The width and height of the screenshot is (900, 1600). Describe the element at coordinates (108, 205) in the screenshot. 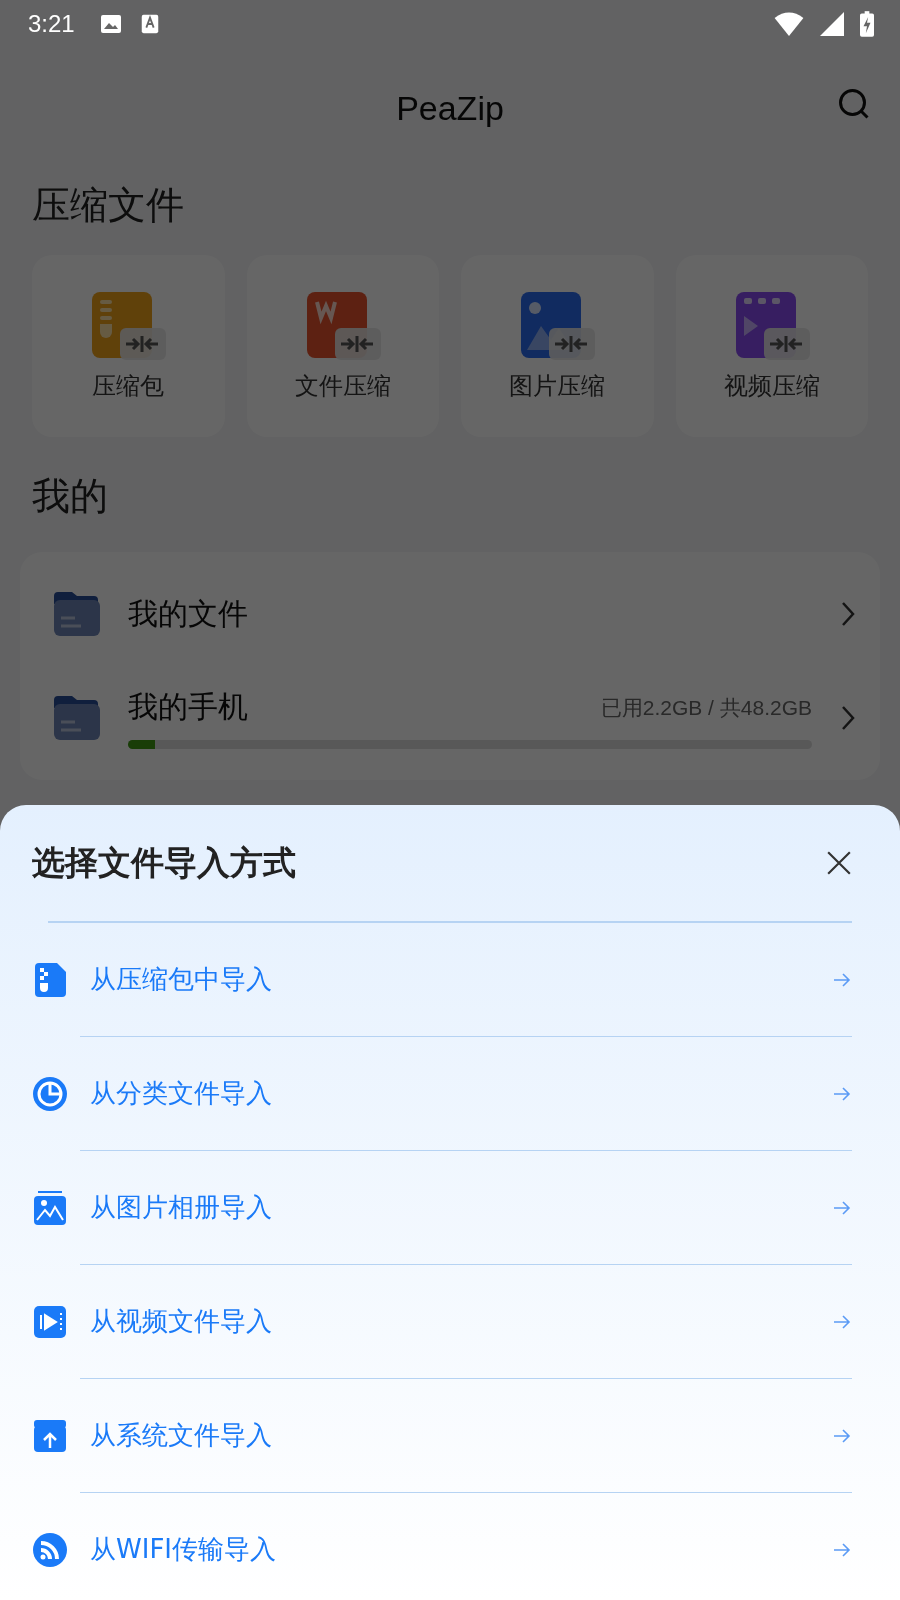

I see `section-title: 压缩文件` at that location.